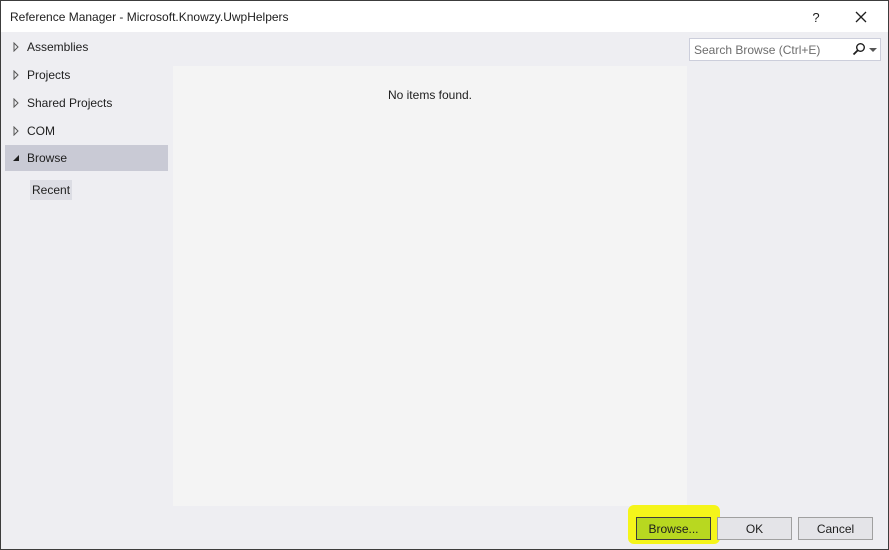  I want to click on nav-item-browse: Browse, so click(86, 158).